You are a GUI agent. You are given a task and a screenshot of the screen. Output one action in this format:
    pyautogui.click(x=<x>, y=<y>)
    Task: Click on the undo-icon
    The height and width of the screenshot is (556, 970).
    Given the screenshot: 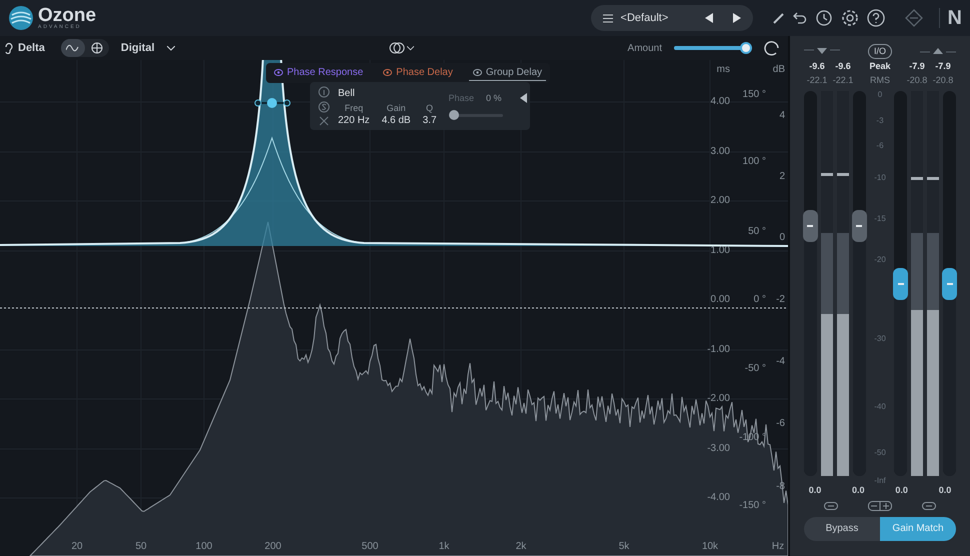 What is the action you would take?
    pyautogui.click(x=799, y=18)
    